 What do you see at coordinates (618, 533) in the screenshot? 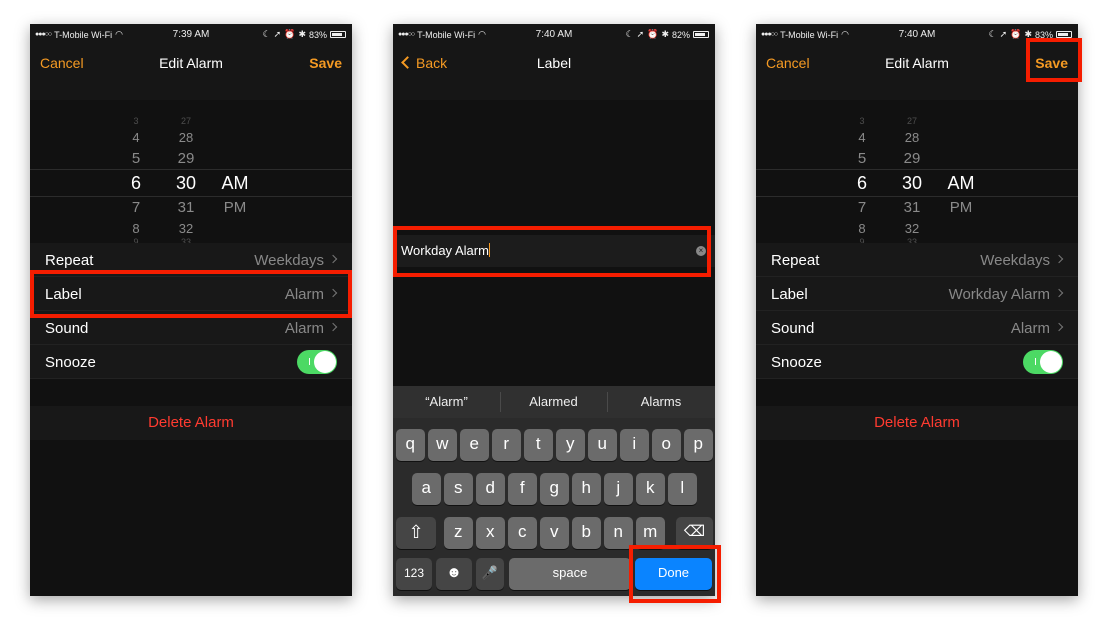
I see `key-n: n` at bounding box center [618, 533].